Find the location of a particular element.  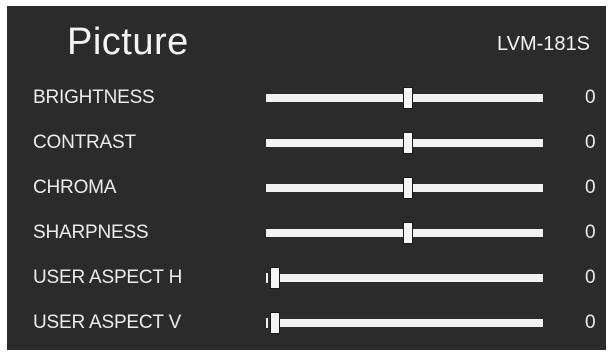

setting-row-brightness: BRIGHTNESS 0 is located at coordinates (306, 98).